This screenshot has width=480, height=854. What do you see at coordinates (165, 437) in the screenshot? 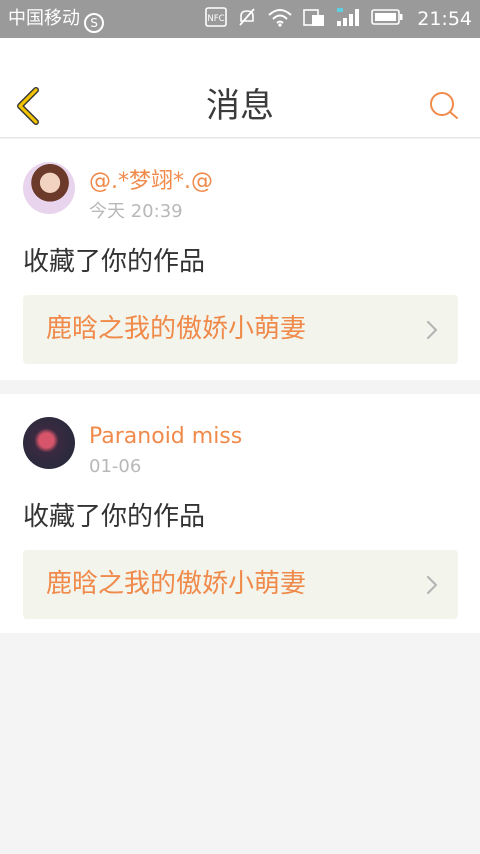
I see `username: Paranoid miss` at bounding box center [165, 437].